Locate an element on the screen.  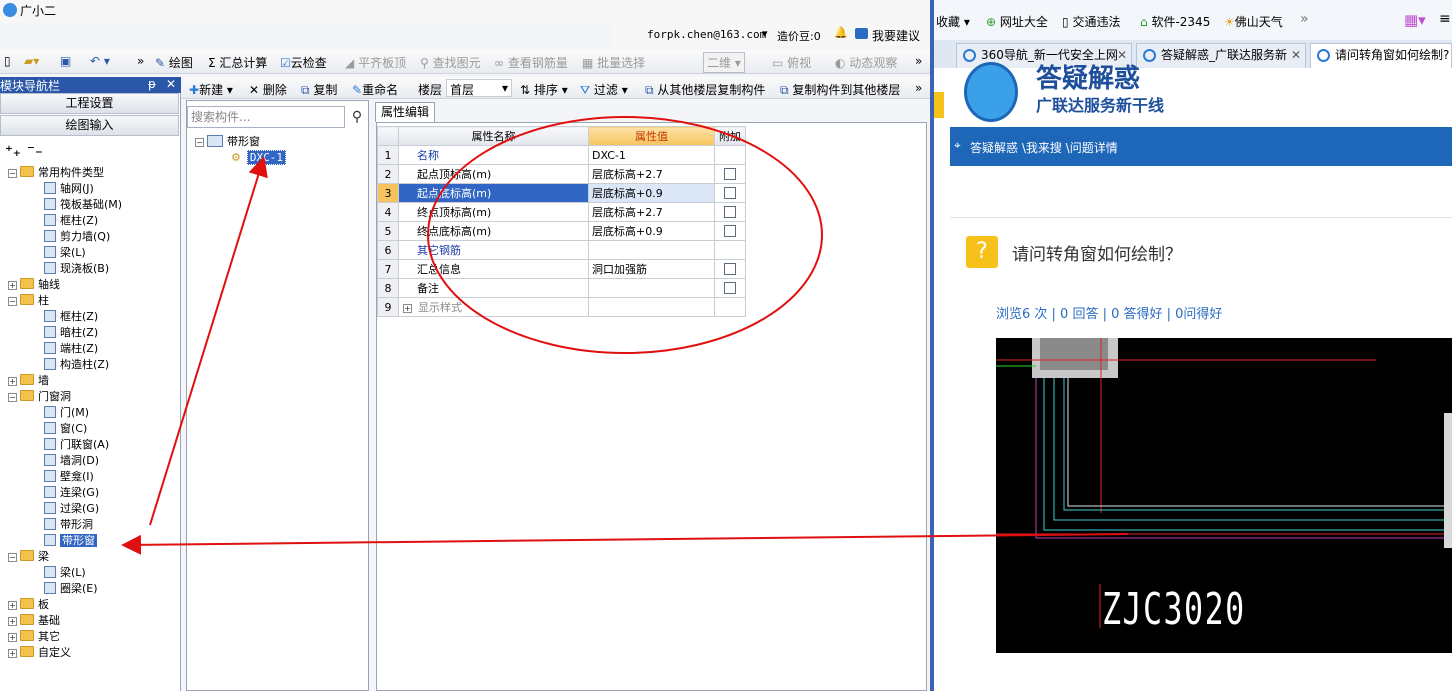
toolbar-cloud-check: ☑云检查 is located at coordinates (303, 62).